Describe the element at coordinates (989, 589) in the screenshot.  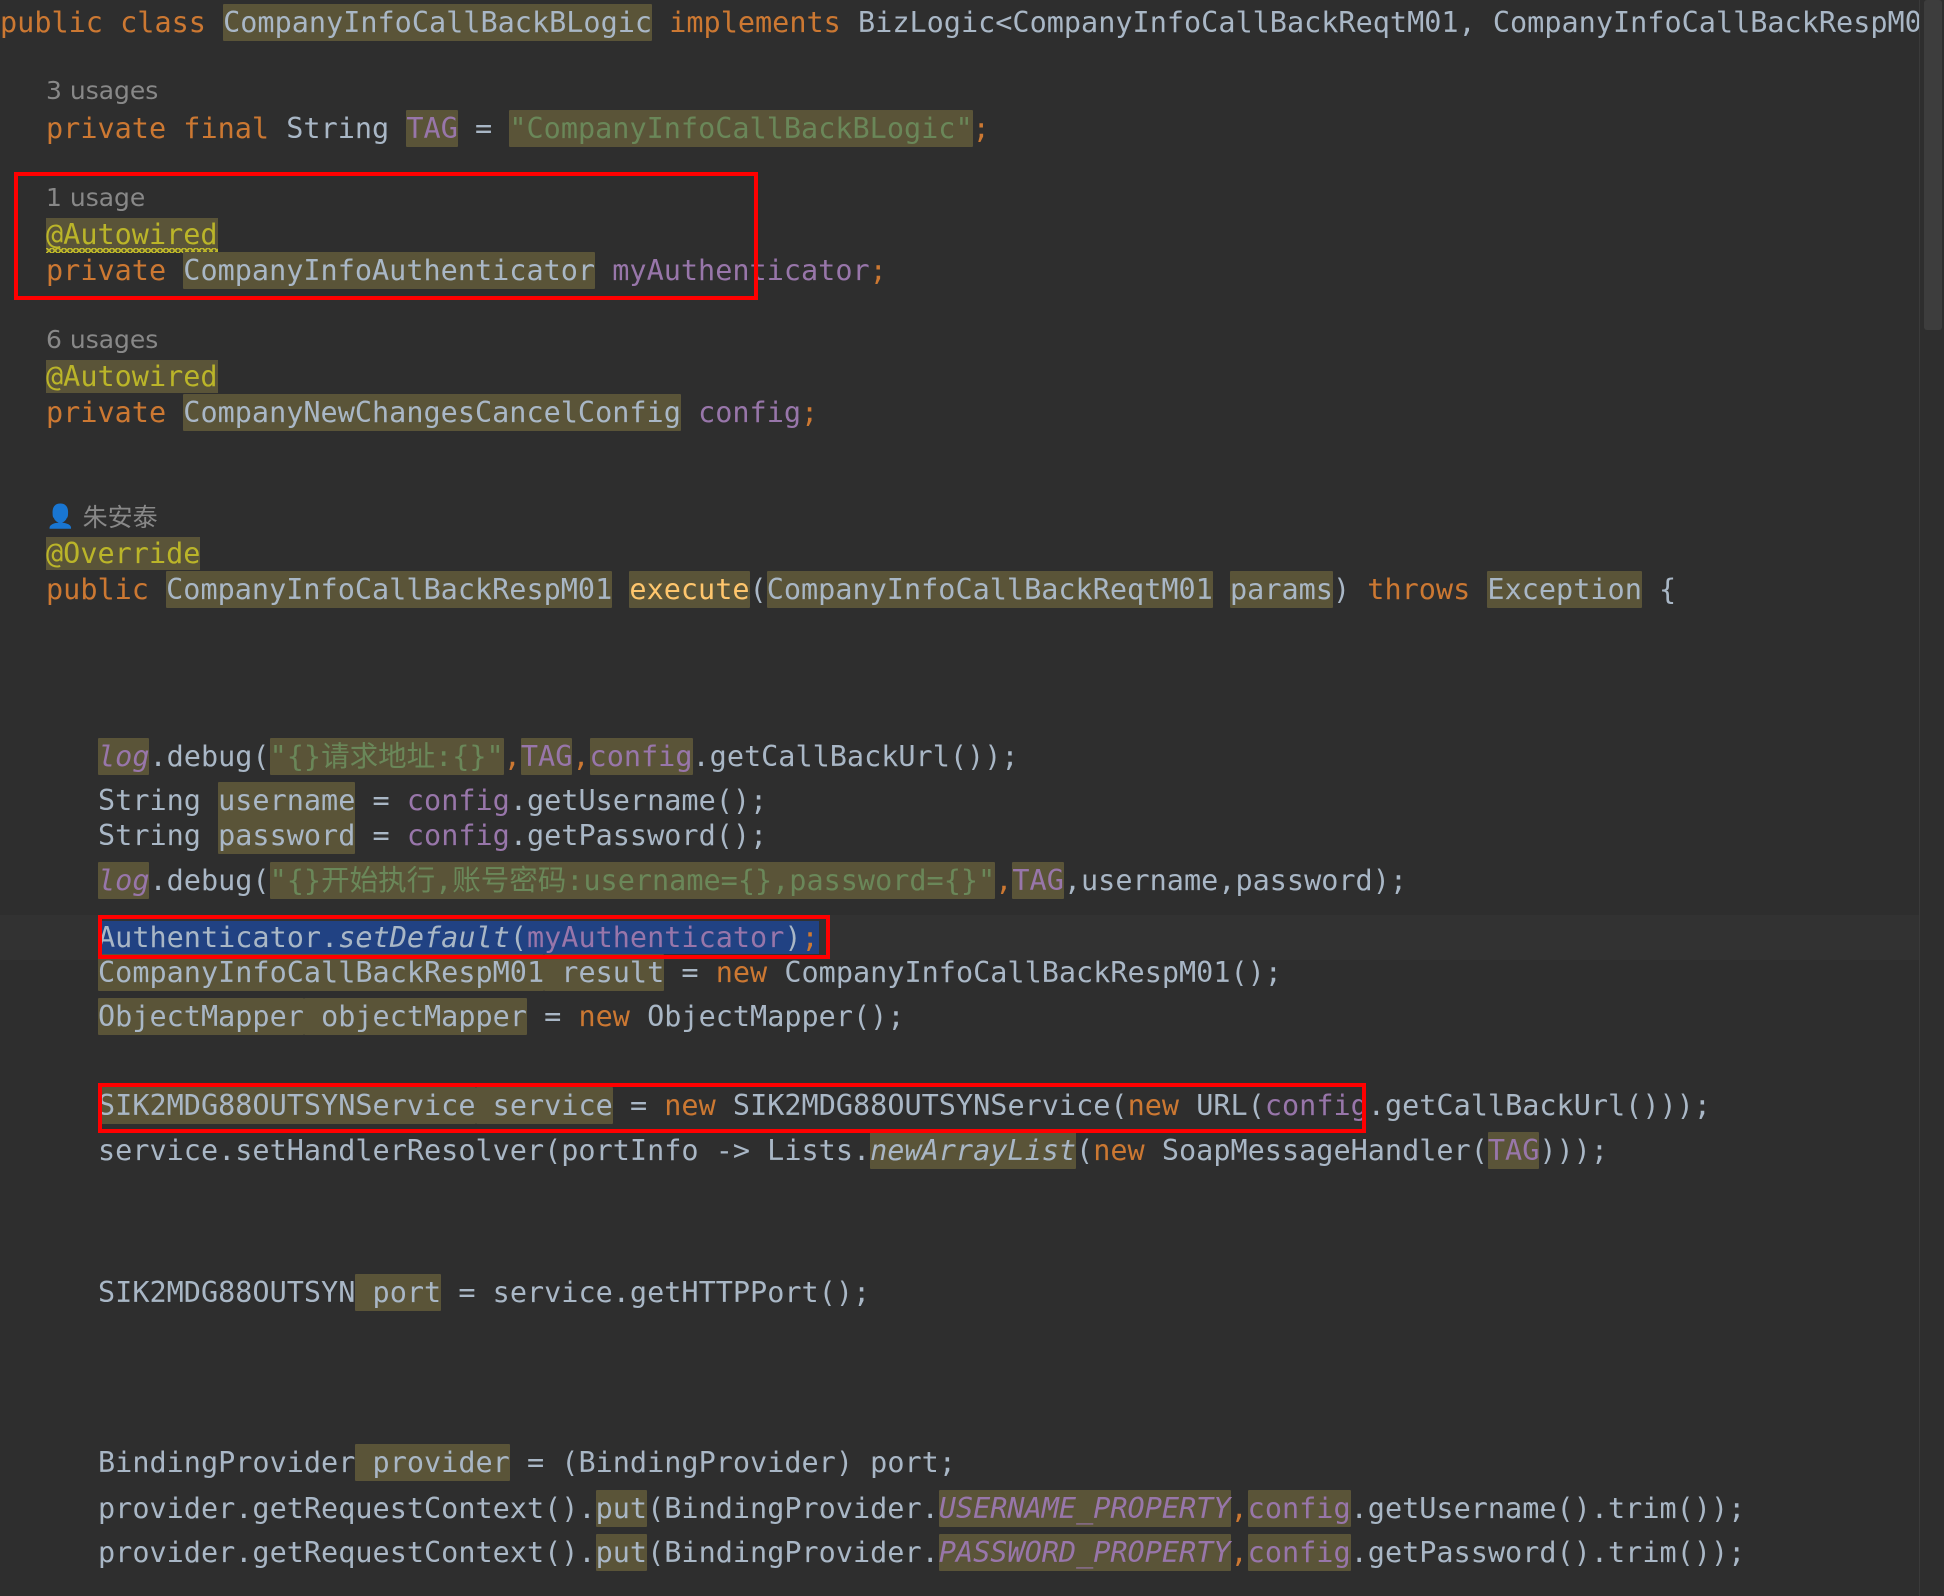
I see `method-param-type: CompanyInfoCallBackReqtM01` at that location.